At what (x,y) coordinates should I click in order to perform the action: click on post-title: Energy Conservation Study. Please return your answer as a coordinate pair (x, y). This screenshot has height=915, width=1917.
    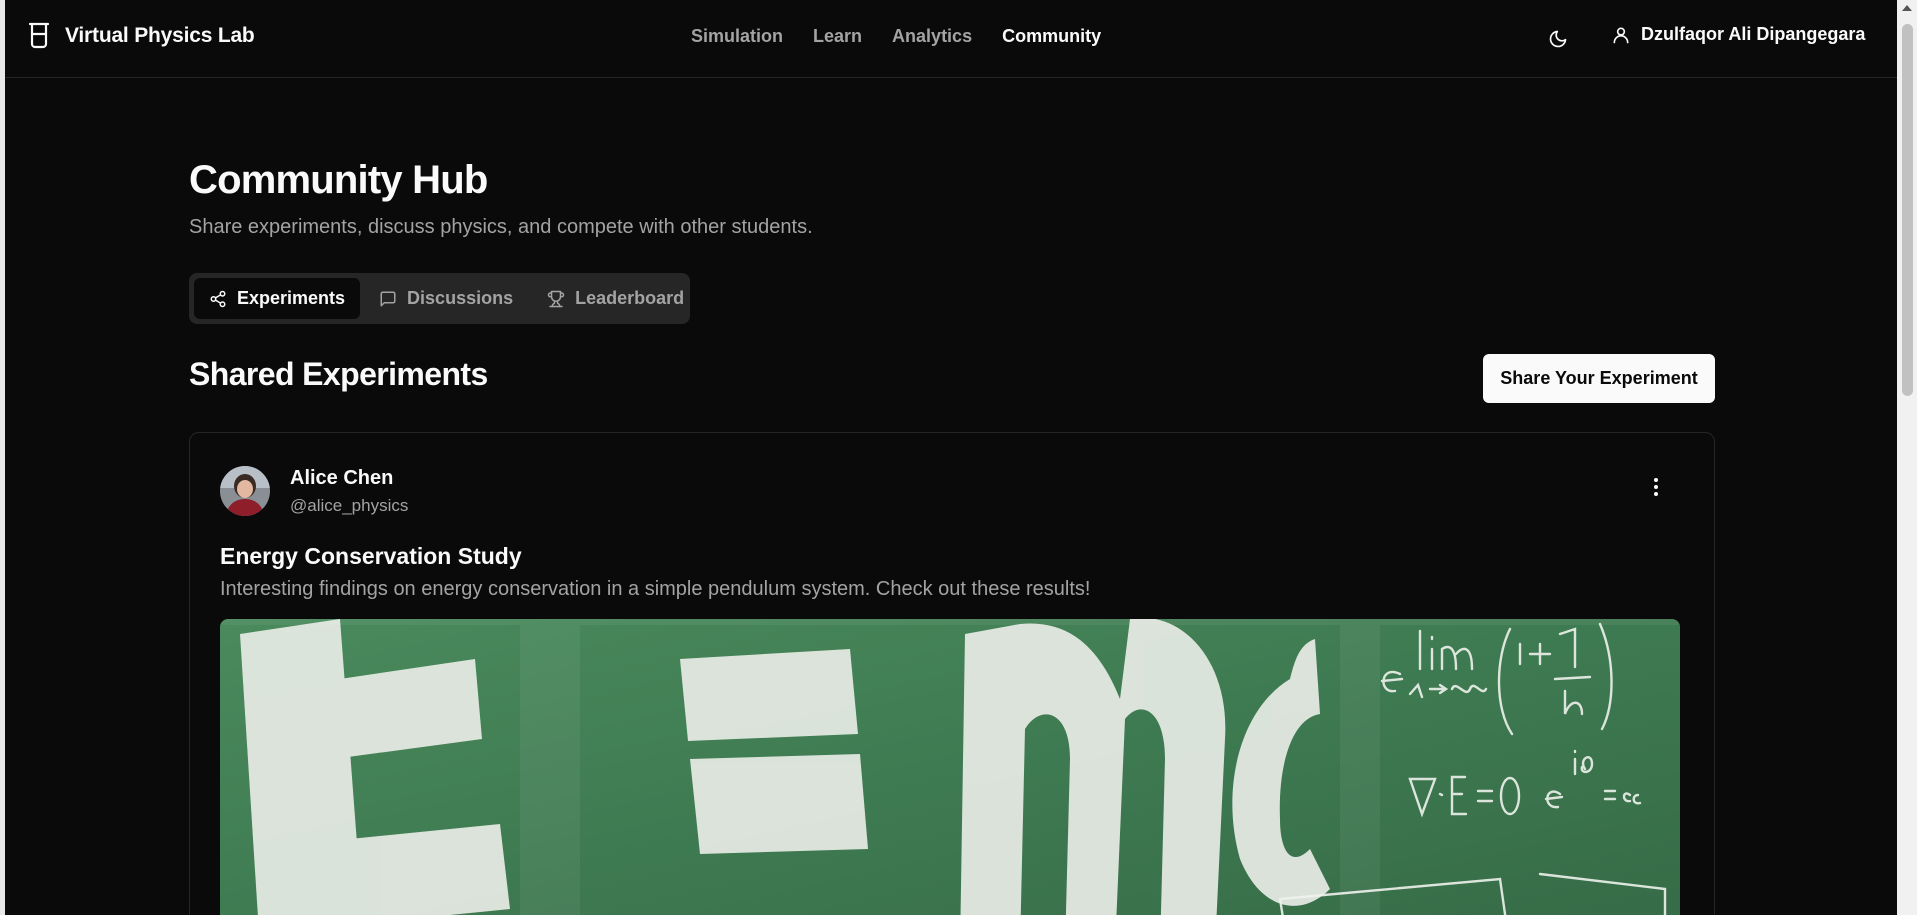
    Looking at the image, I should click on (371, 556).